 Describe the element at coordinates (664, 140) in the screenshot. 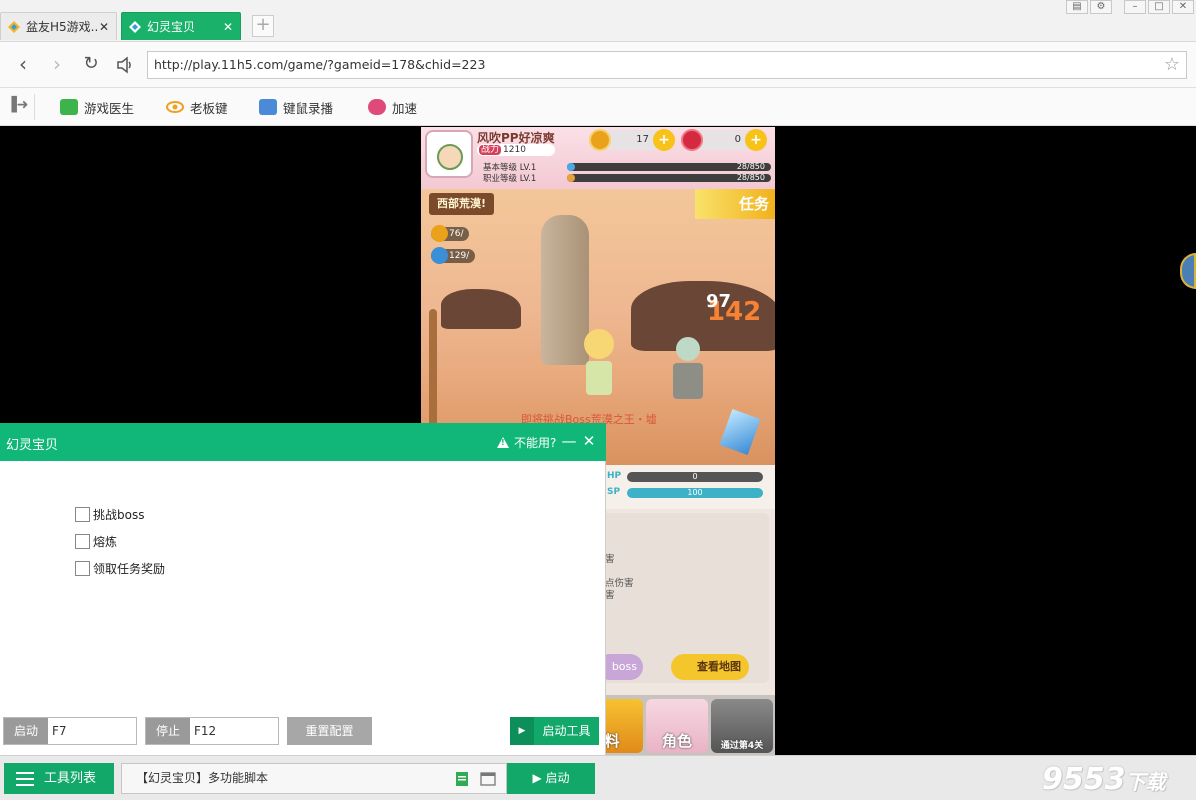

I see `add-gold-button: +` at that location.